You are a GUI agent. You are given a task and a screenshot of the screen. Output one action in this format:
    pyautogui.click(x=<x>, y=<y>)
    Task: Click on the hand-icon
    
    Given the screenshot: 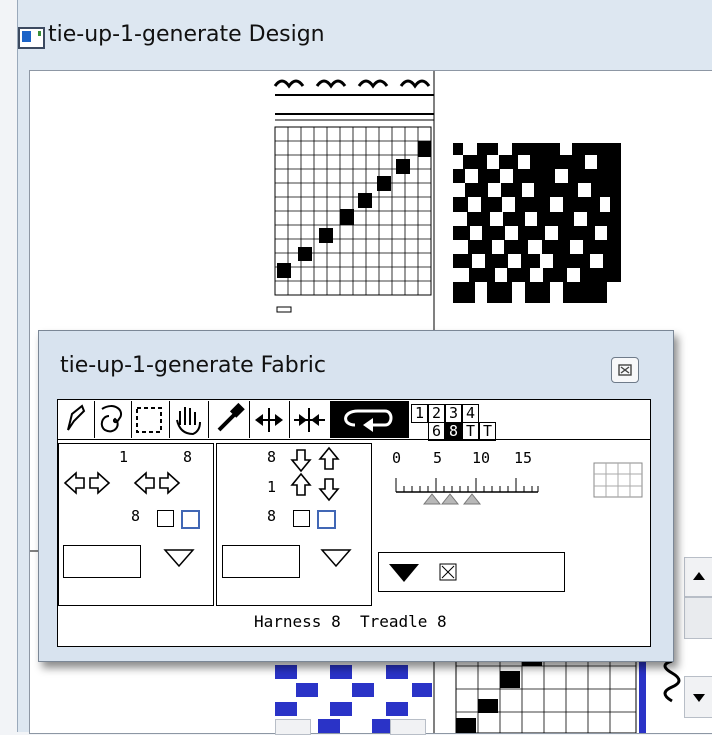 What is the action you would take?
    pyautogui.click(x=188, y=421)
    